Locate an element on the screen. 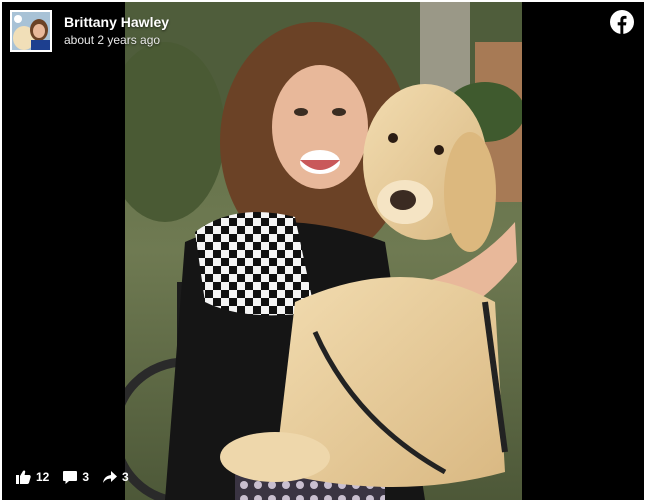 This screenshot has width=646, height=504. thumbs-up-icon is located at coordinates (23, 477).